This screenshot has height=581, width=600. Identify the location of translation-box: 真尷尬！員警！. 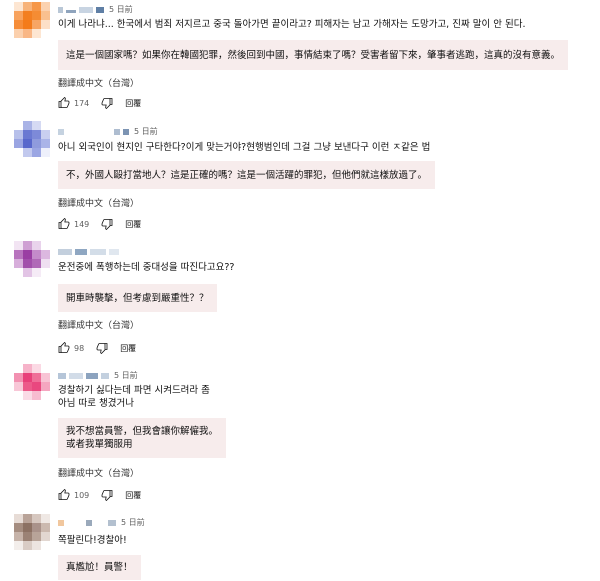
(99, 567).